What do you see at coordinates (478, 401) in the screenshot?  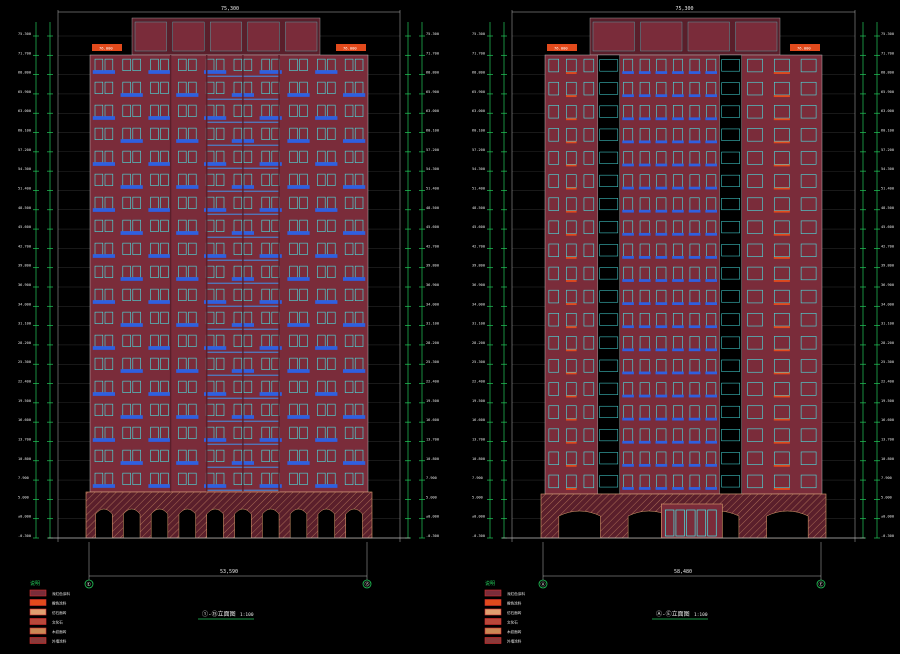 I see `elevation-label: 19.500` at bounding box center [478, 401].